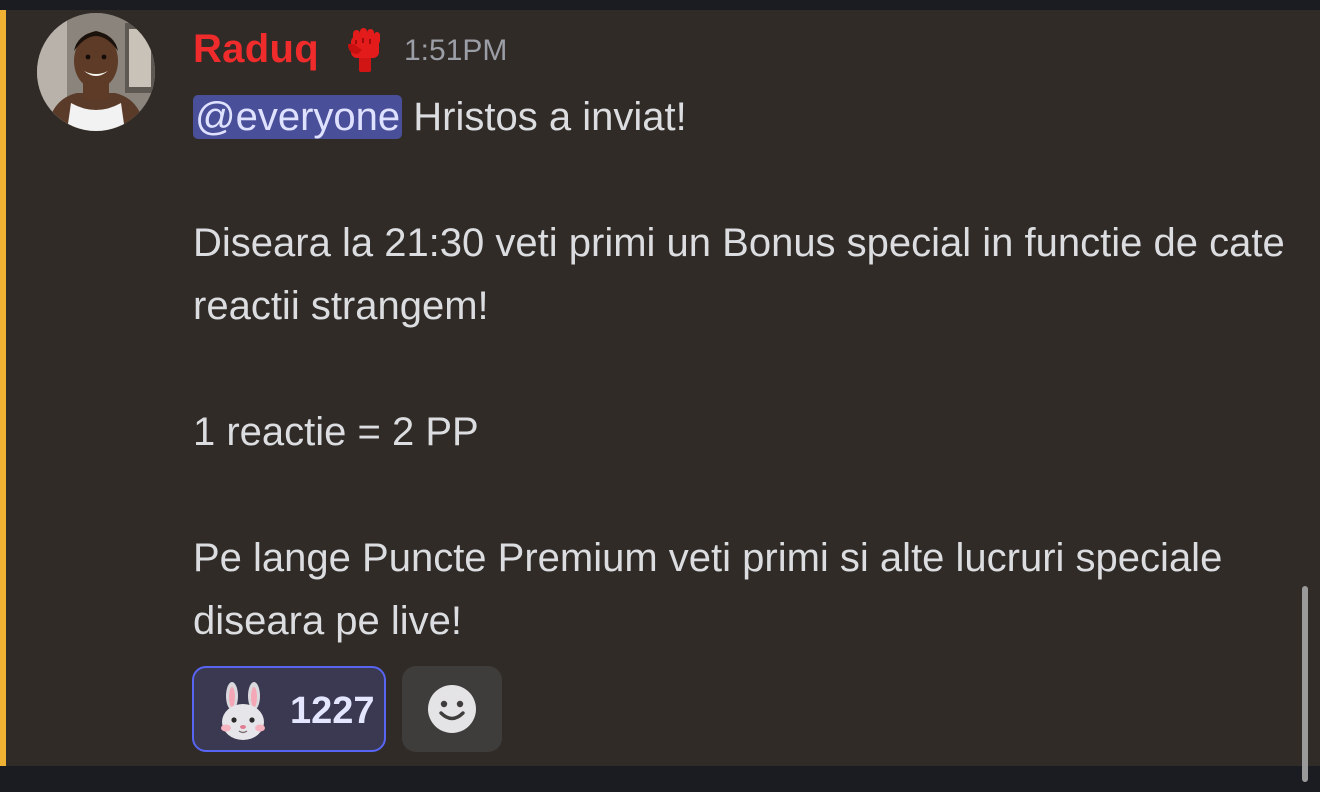 Image resolution: width=1320 pixels, height=792 pixels. What do you see at coordinates (1305, 684) in the screenshot?
I see `scrollbar` at bounding box center [1305, 684].